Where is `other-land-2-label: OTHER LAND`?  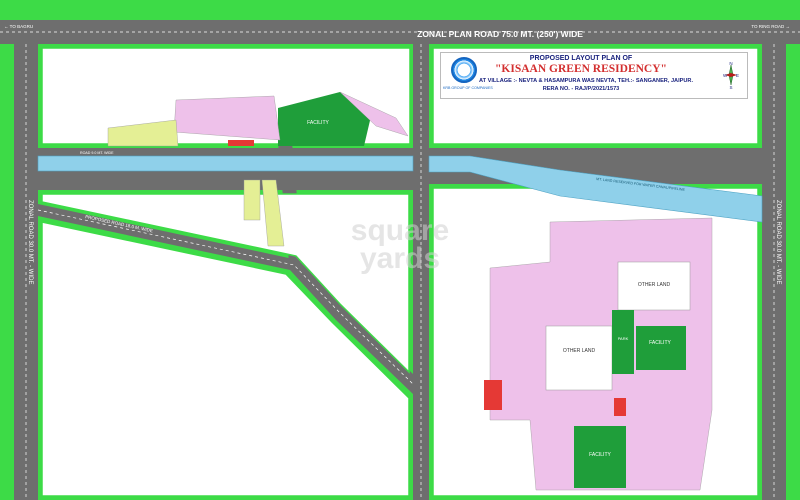 other-land-2-label: OTHER LAND is located at coordinates (579, 351).